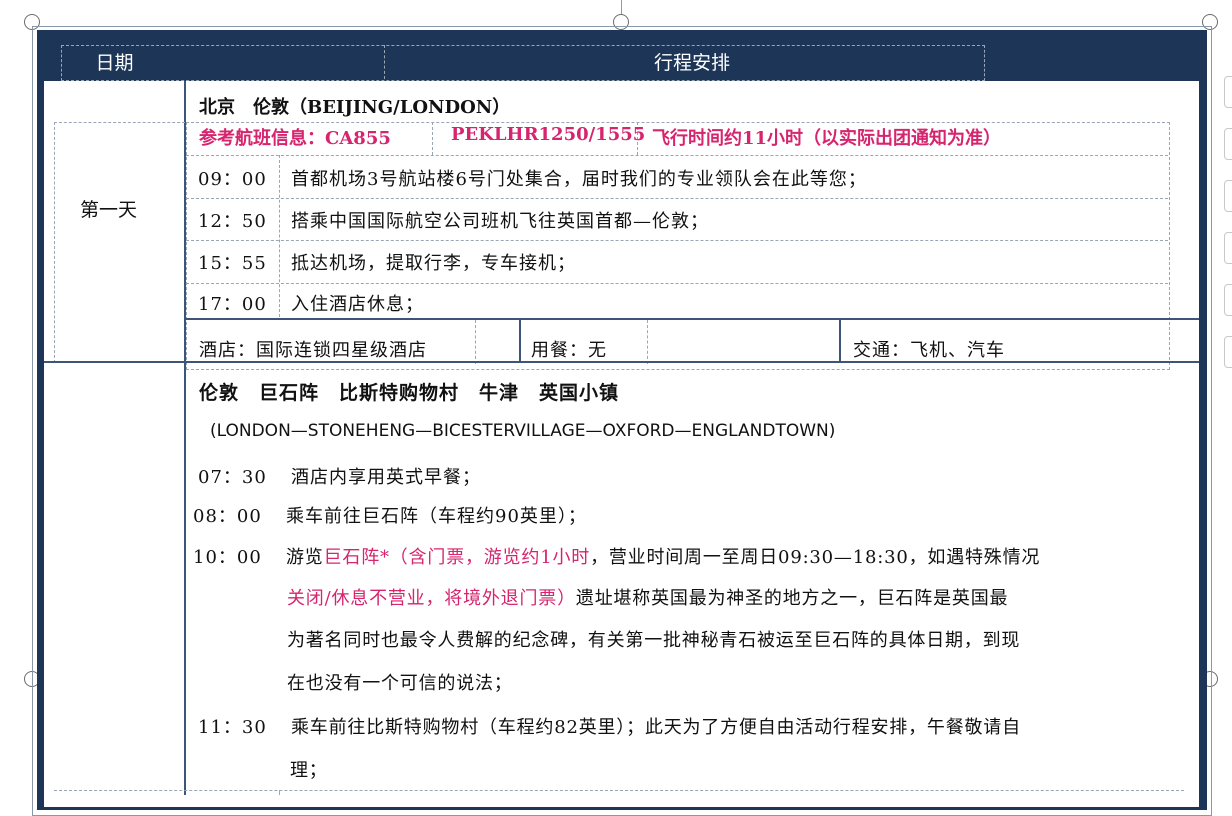  I want to click on schedule-time: 12：50, so click(232, 221).